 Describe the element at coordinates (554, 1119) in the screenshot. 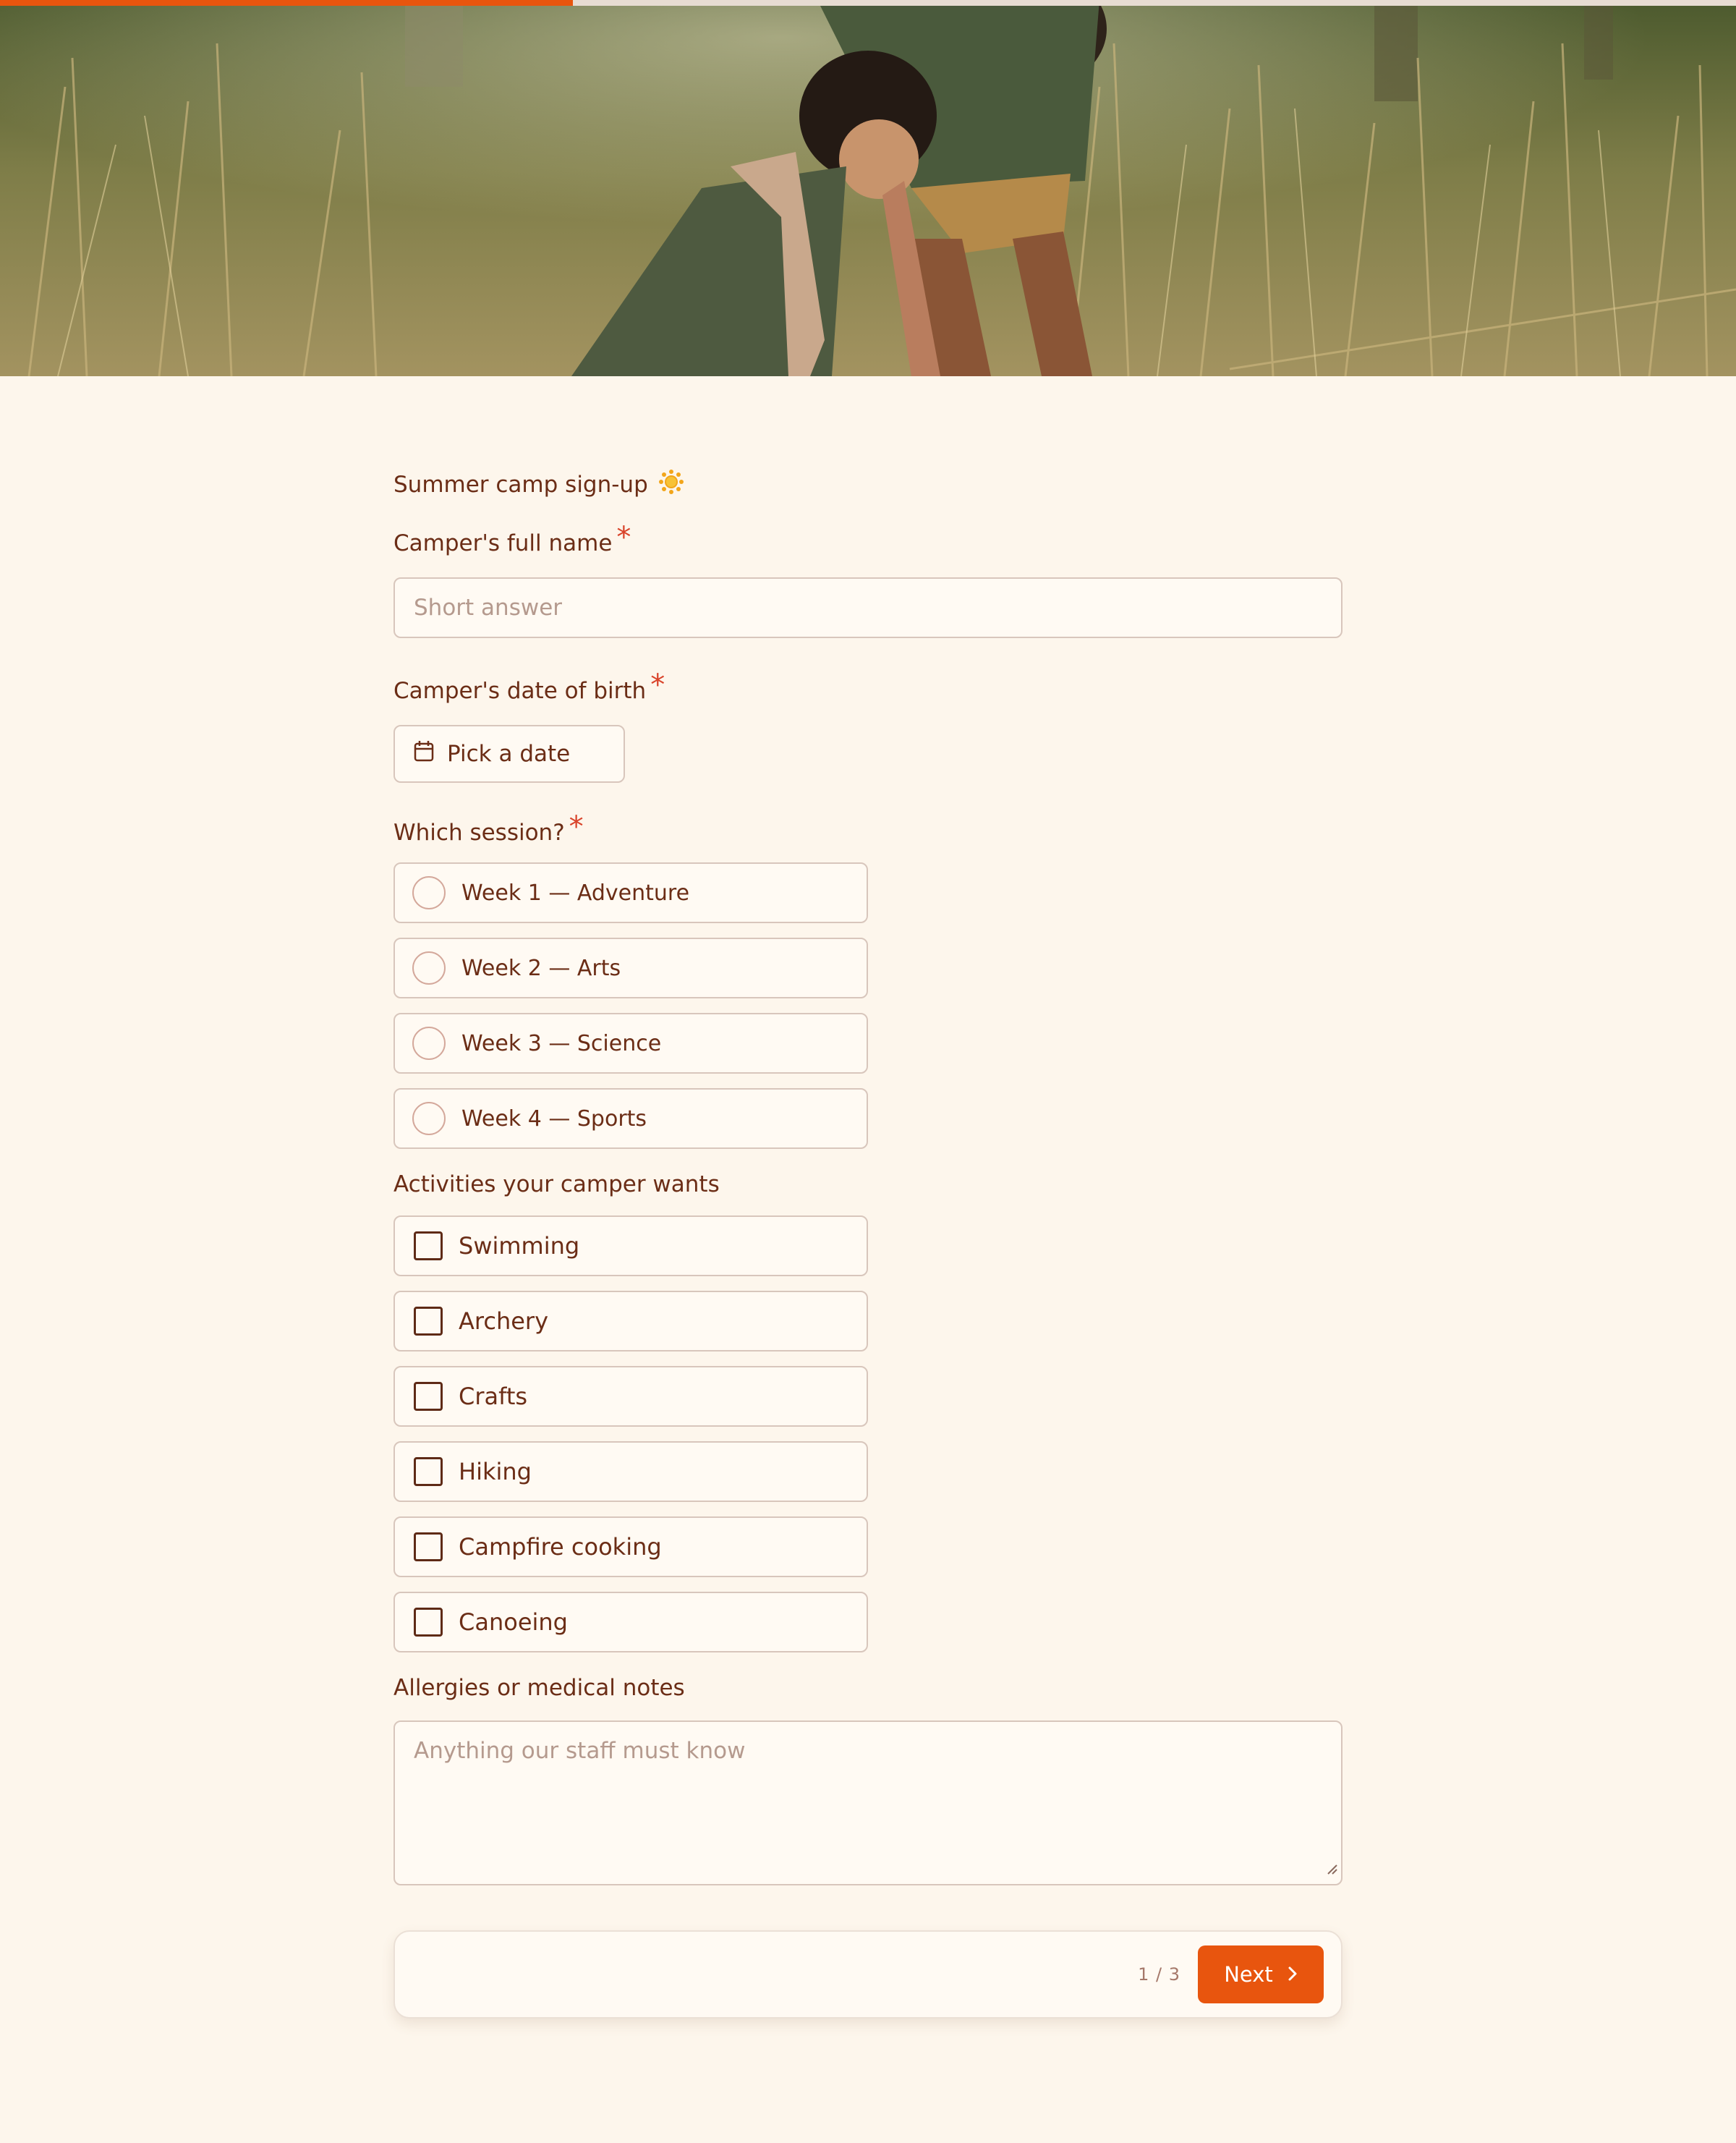

I see `session-option-label: Week 4 — Sports` at that location.